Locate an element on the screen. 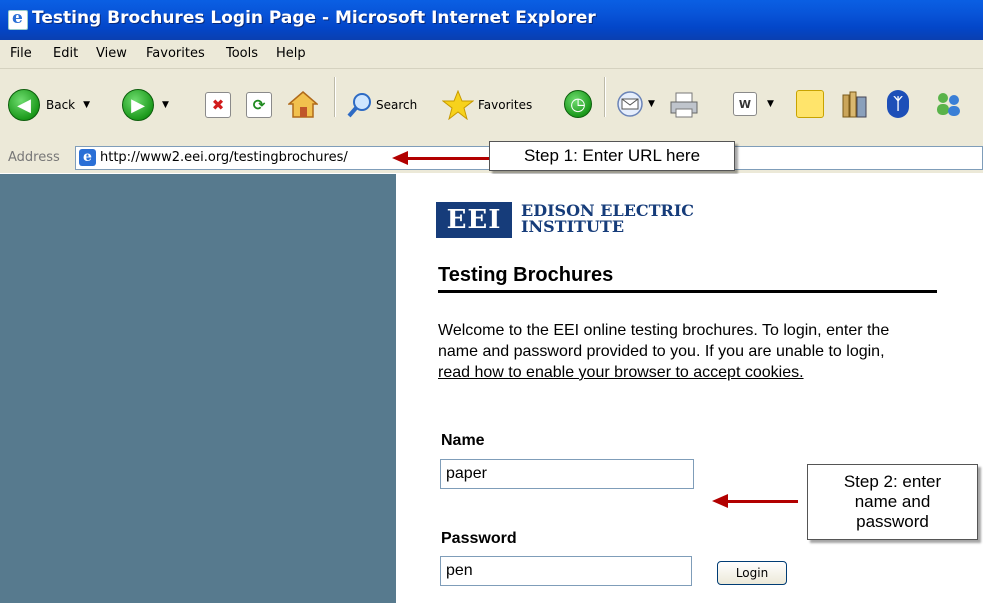 This screenshot has height=603, width=983. menu-file: File is located at coordinates (21, 53).